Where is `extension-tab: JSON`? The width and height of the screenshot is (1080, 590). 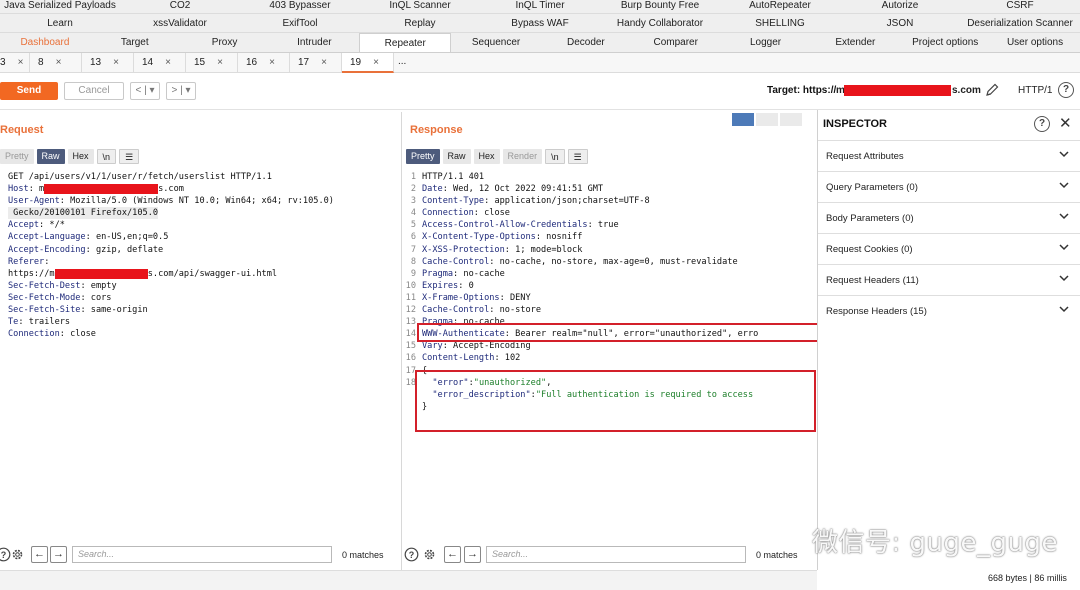
extension-tab: JSON is located at coordinates (900, 23).